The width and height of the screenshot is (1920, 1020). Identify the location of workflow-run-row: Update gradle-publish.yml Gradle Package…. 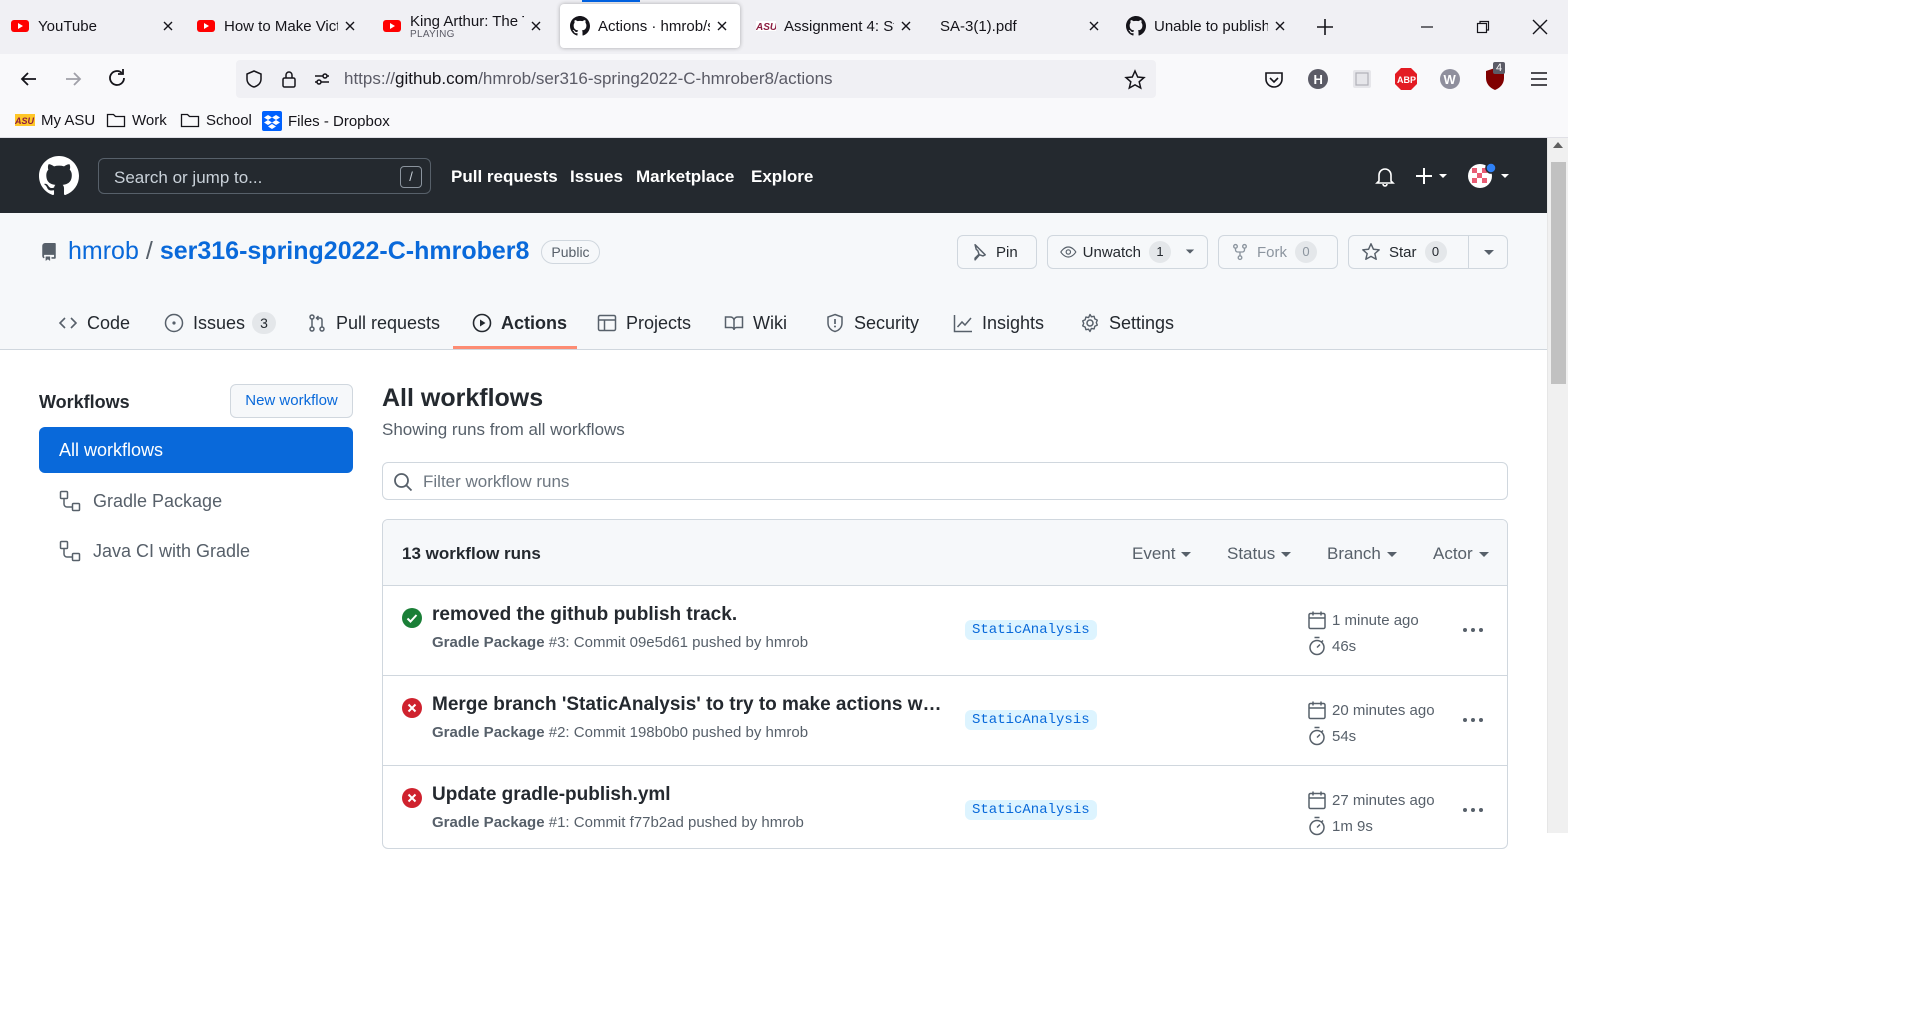
(945, 807).